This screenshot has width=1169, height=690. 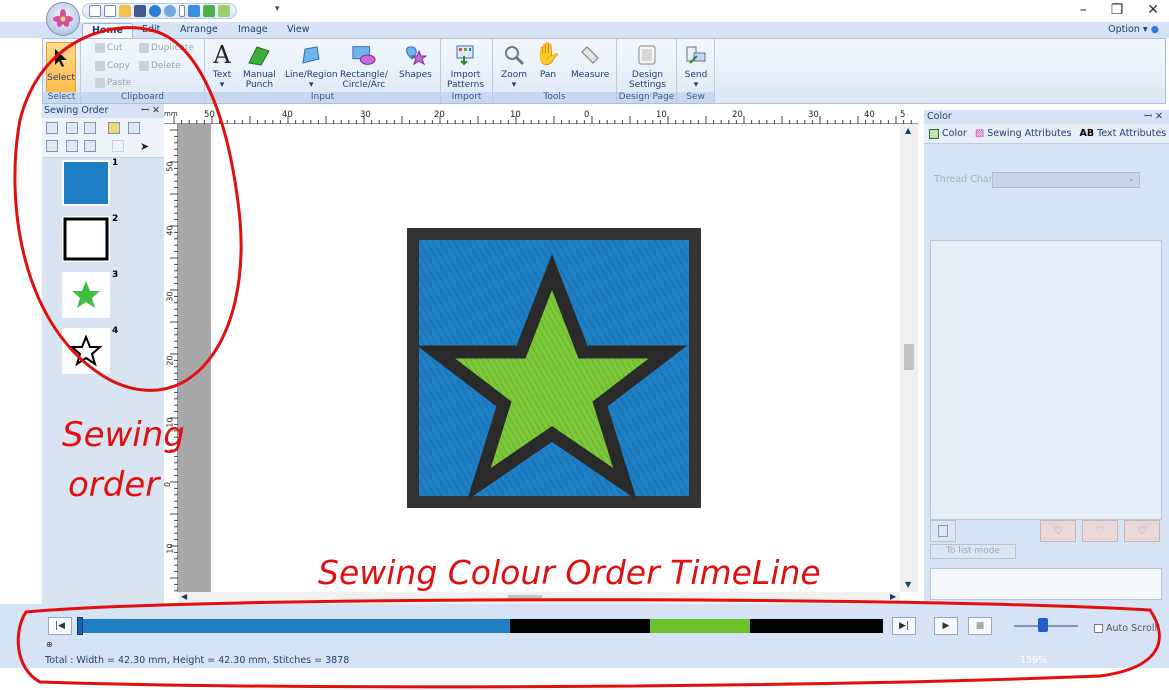 I want to click on line-region-icon, so click(x=311, y=55).